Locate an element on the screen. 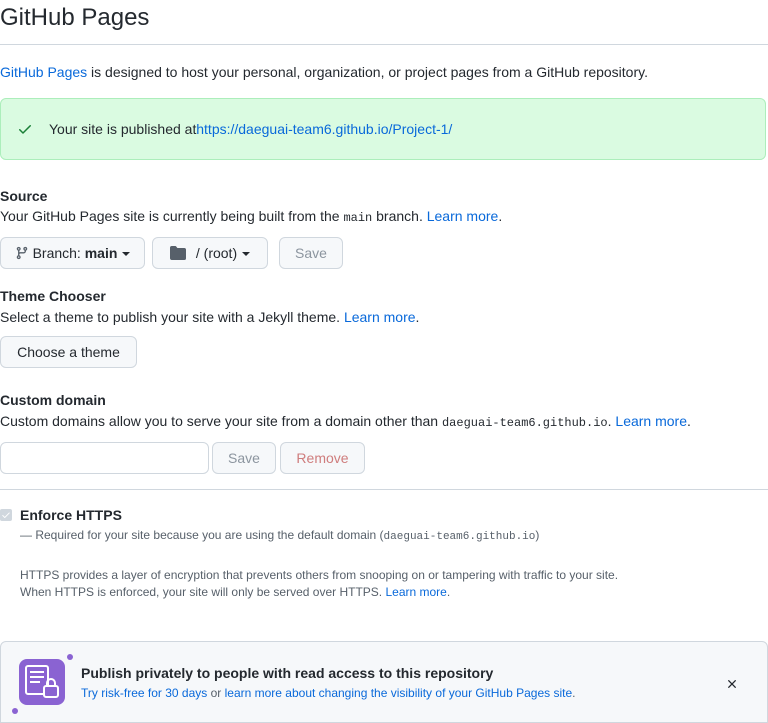 This screenshot has width=768, height=723. promo-middle-text: or is located at coordinates (216, 693).